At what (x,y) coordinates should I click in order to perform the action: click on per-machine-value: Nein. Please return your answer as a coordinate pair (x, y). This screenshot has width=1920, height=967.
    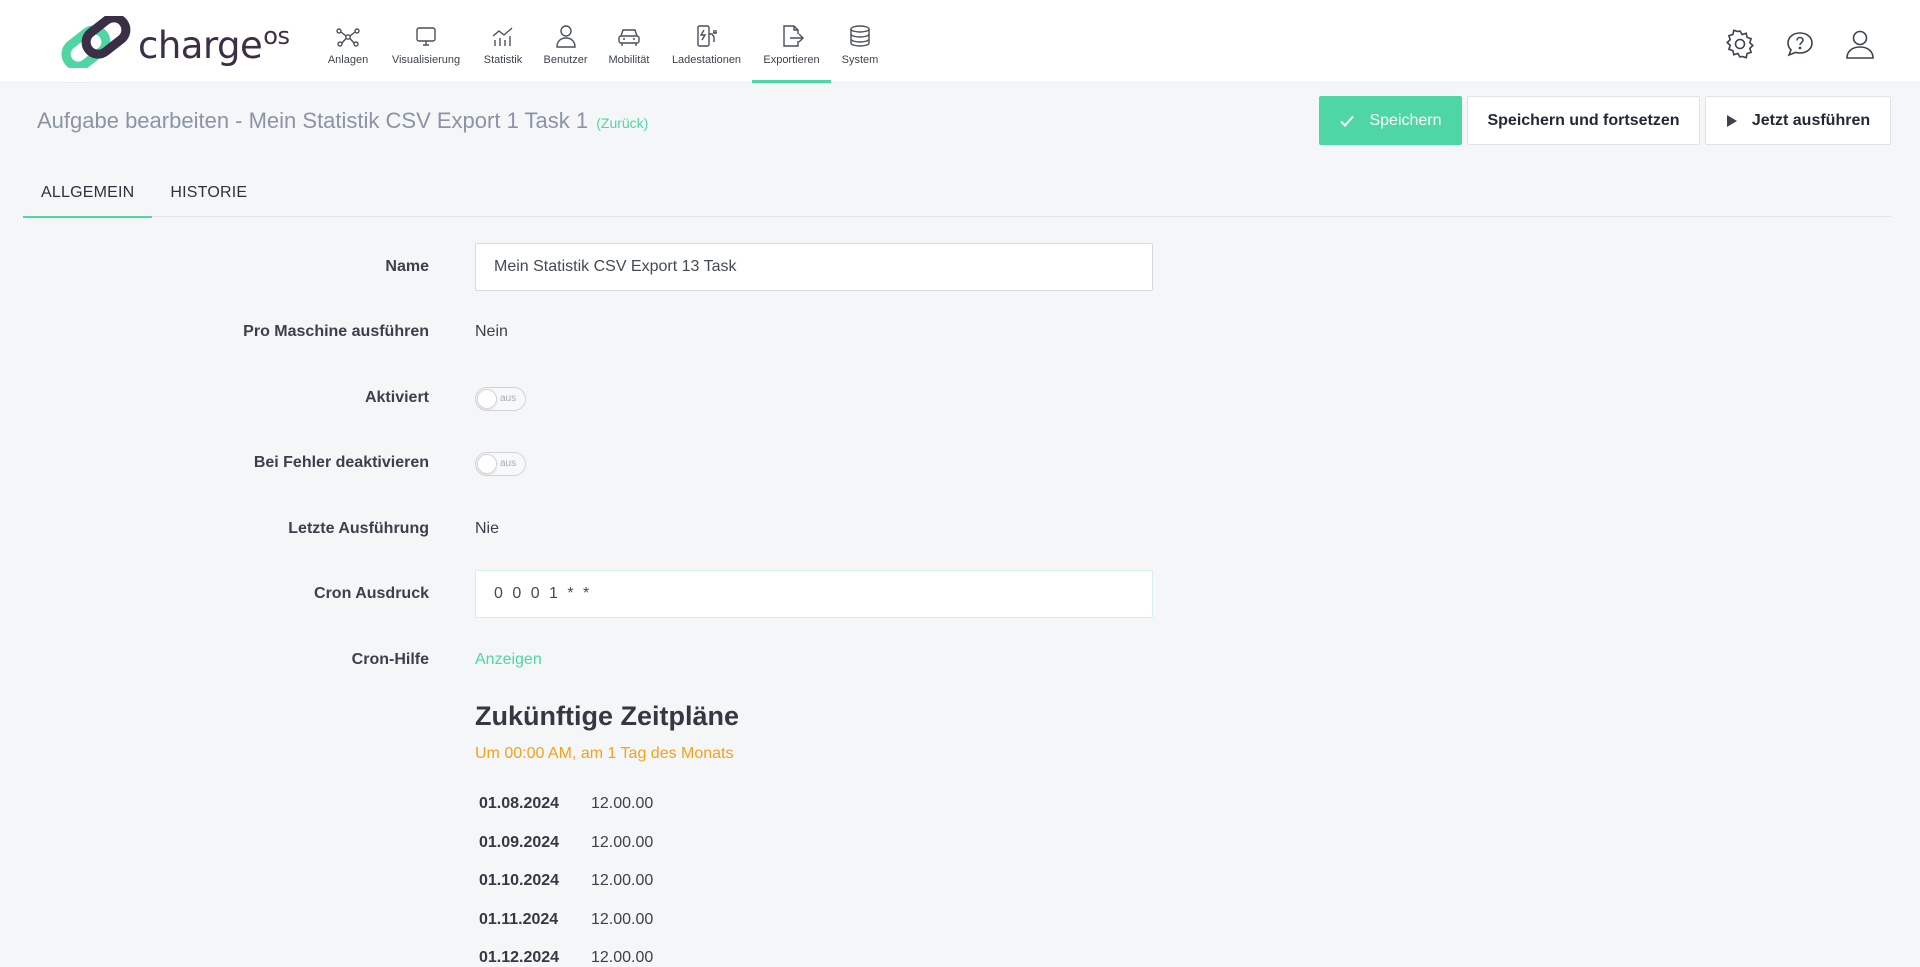
    Looking at the image, I should click on (491, 331).